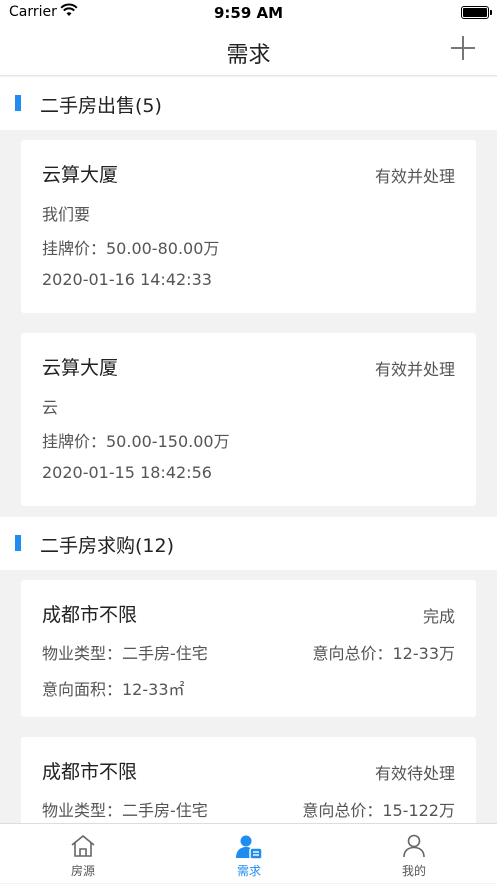 This screenshot has width=497, height=884. Describe the element at coordinates (83, 870) in the screenshot. I see `tab-label: 房源` at that location.